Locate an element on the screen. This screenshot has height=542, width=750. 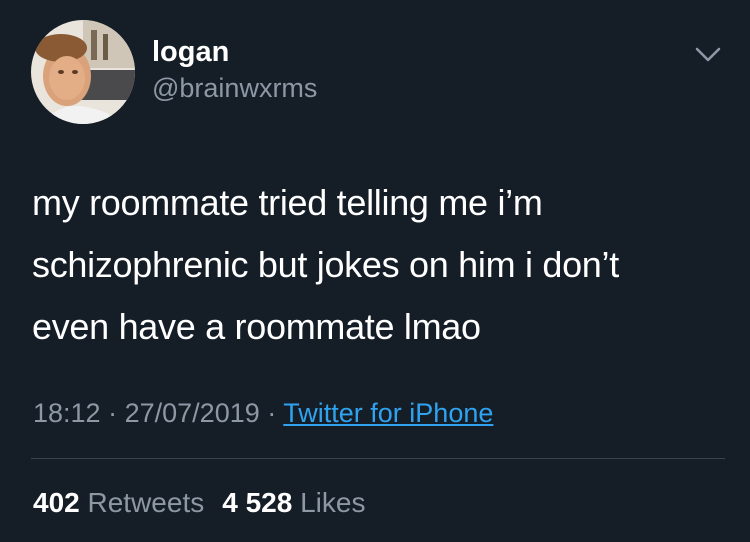
avatar-image is located at coordinates (83, 72).